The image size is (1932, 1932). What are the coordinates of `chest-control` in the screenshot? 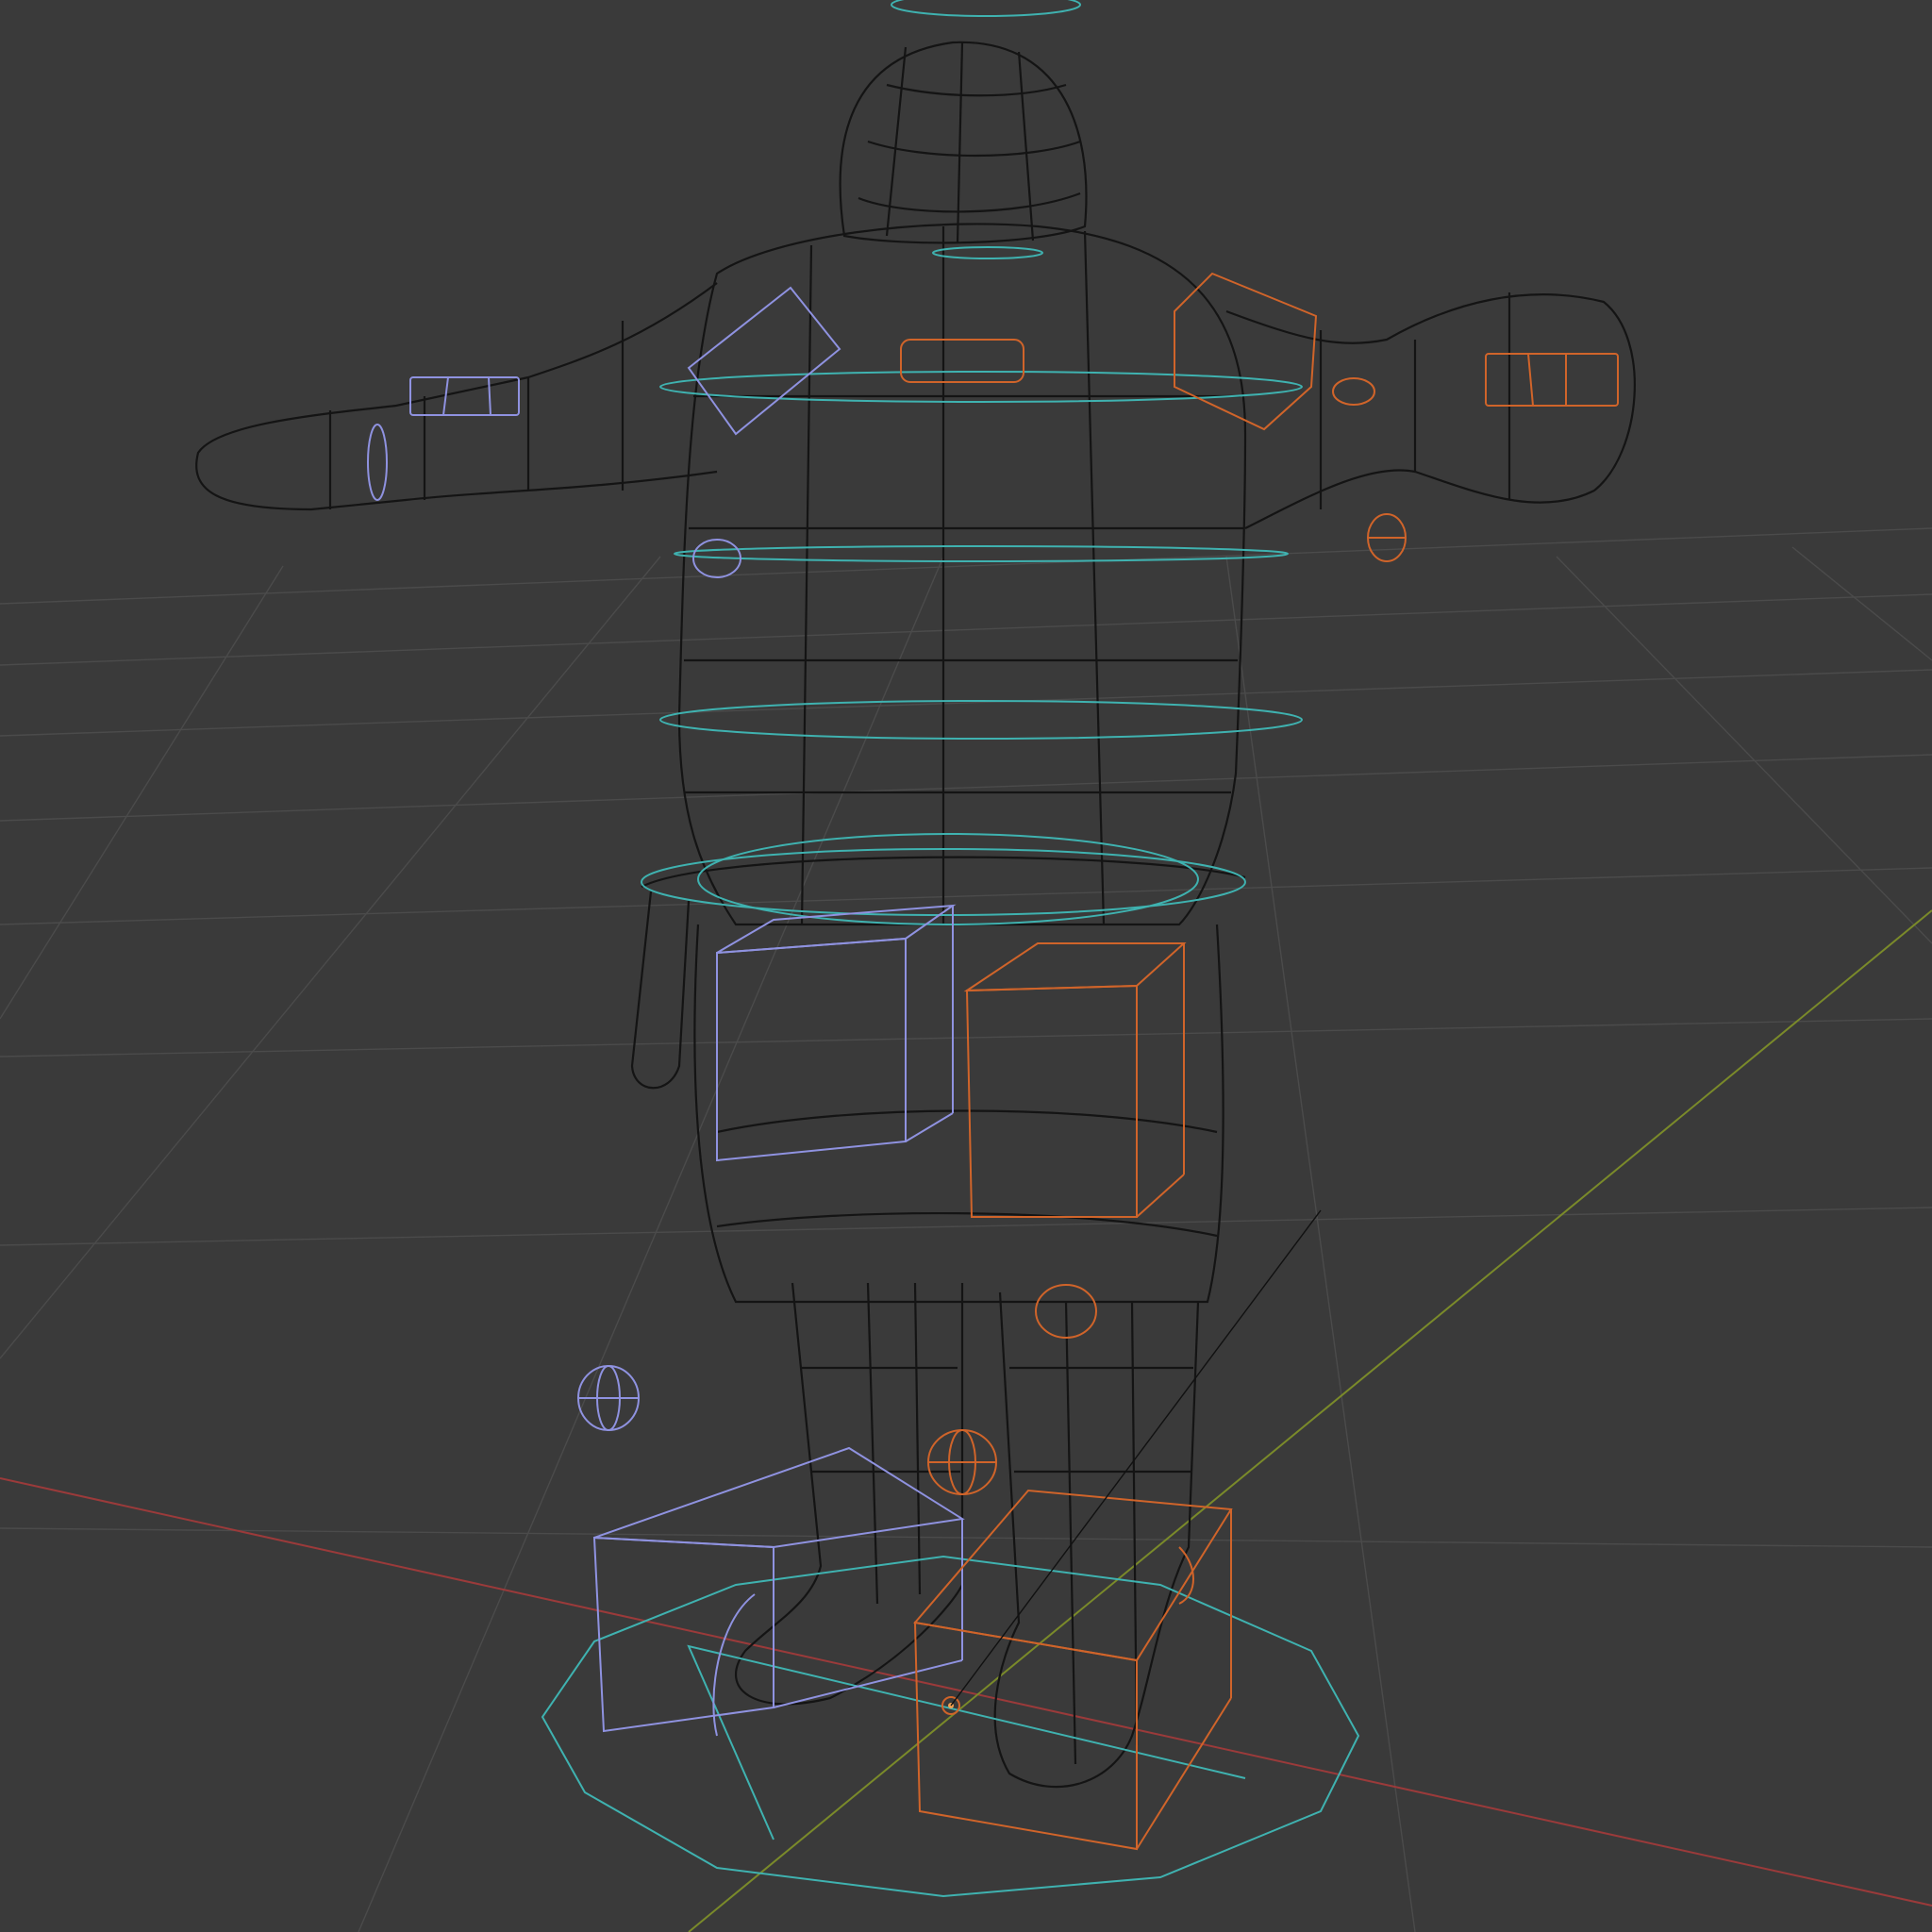 It's located at (981, 387).